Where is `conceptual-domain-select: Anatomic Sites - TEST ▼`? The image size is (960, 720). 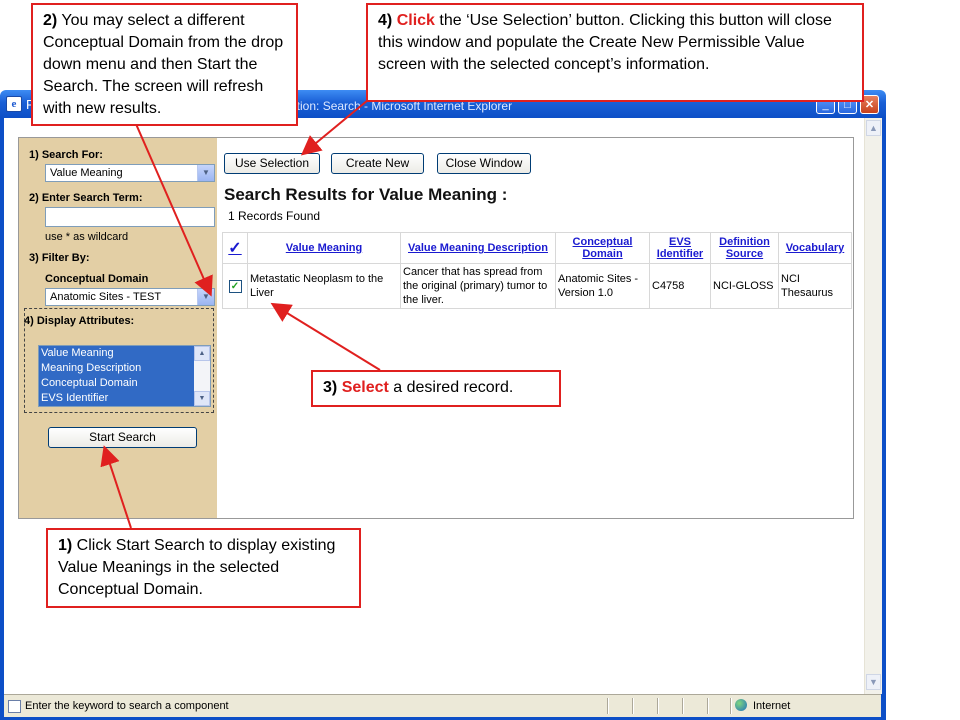
conceptual-domain-select: Anatomic Sites - TEST ▼ is located at coordinates (130, 297).